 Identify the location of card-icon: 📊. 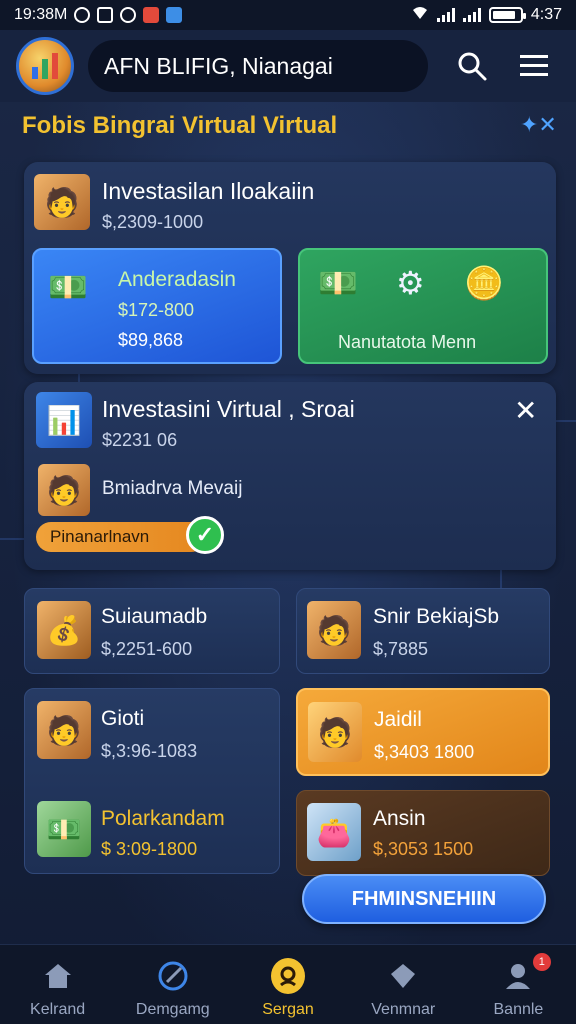
(64, 420).